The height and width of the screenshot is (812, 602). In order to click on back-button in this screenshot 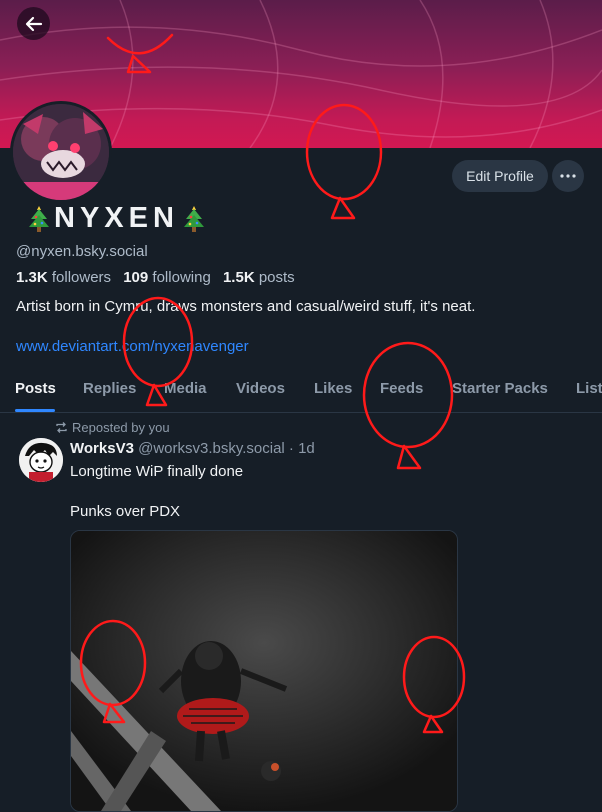, I will do `click(33, 23)`.